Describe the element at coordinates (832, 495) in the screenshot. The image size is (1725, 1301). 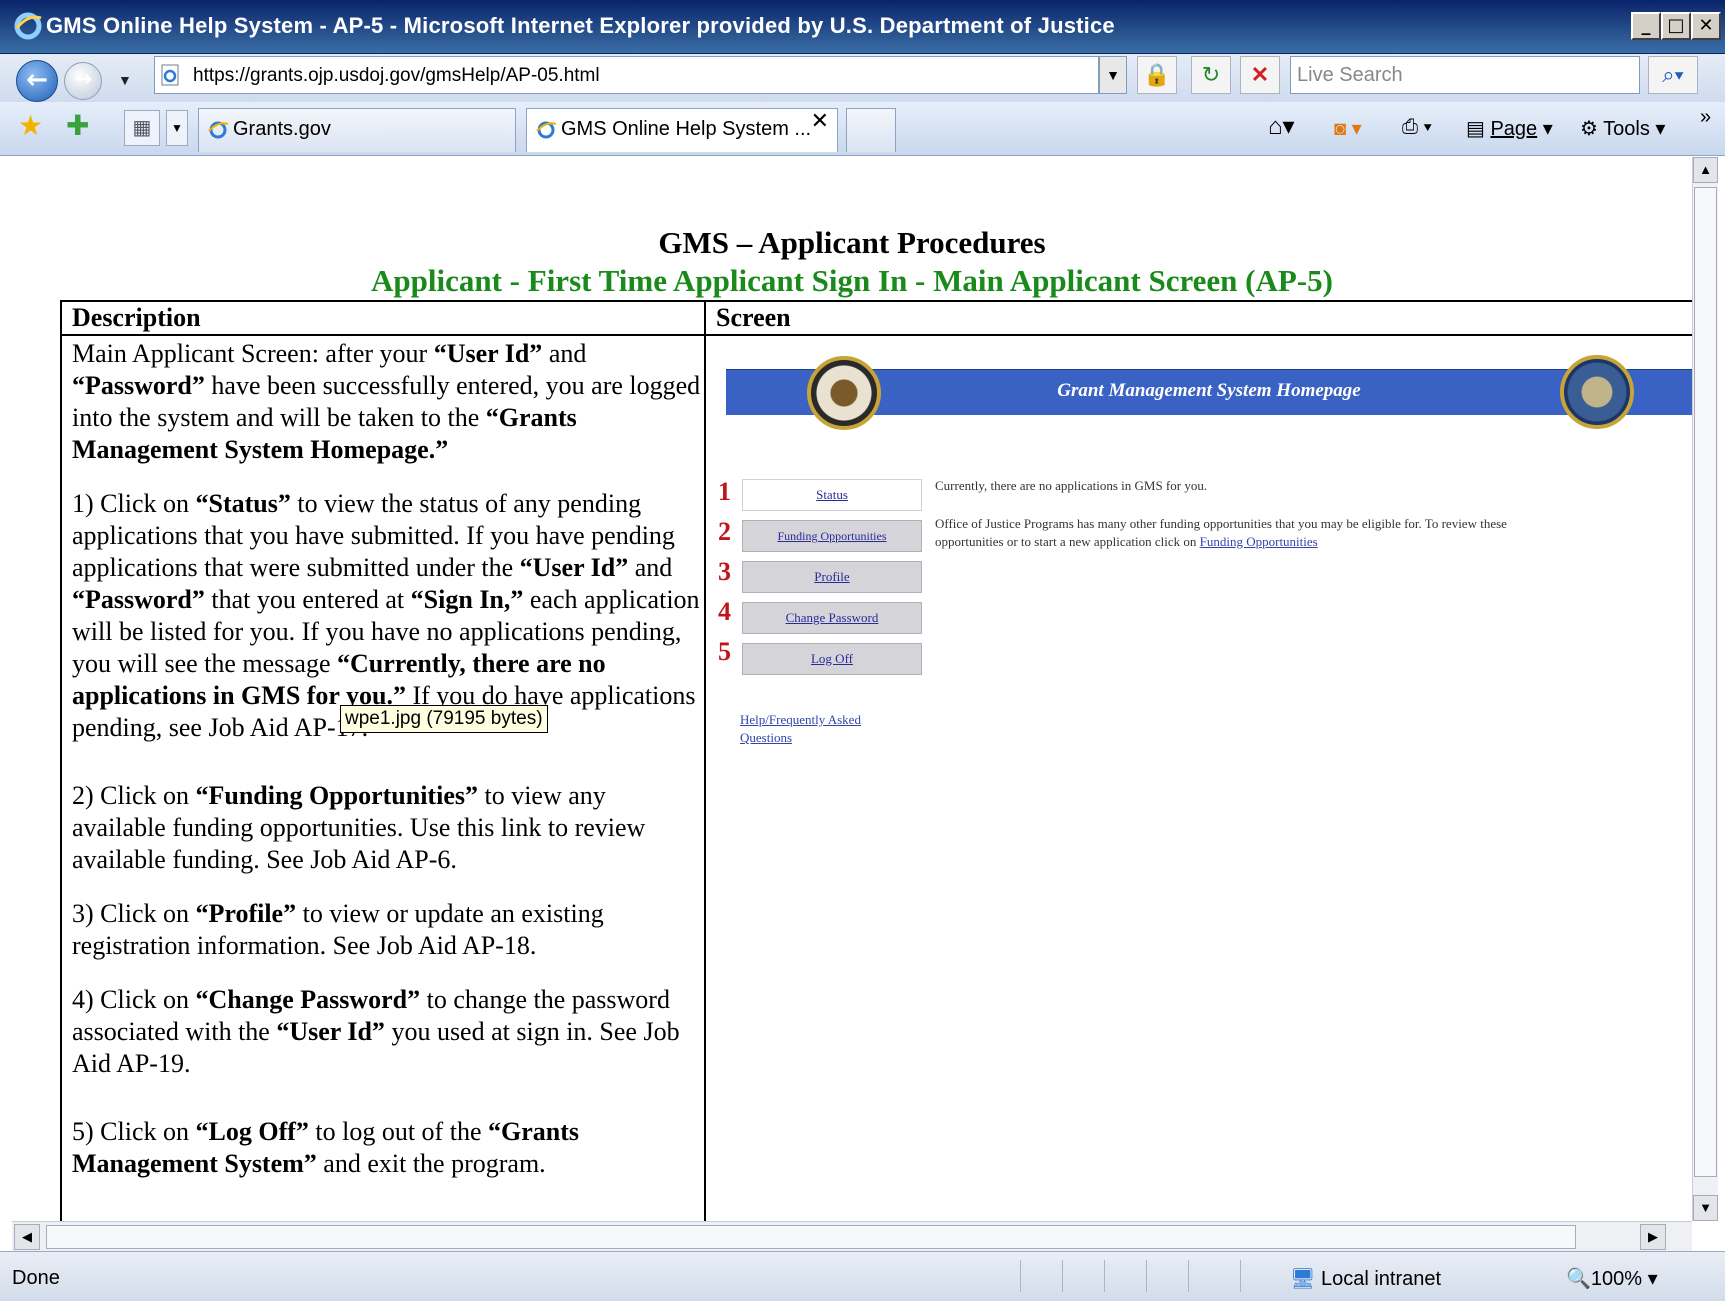
I see `gms-status-button: Status` at that location.